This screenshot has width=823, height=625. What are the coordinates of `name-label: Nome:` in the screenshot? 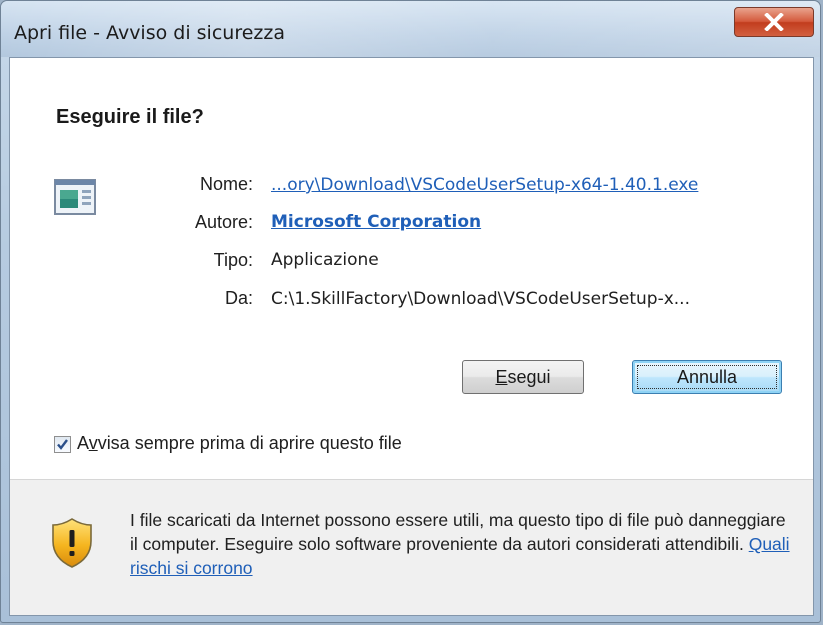 It's located at (226, 184).